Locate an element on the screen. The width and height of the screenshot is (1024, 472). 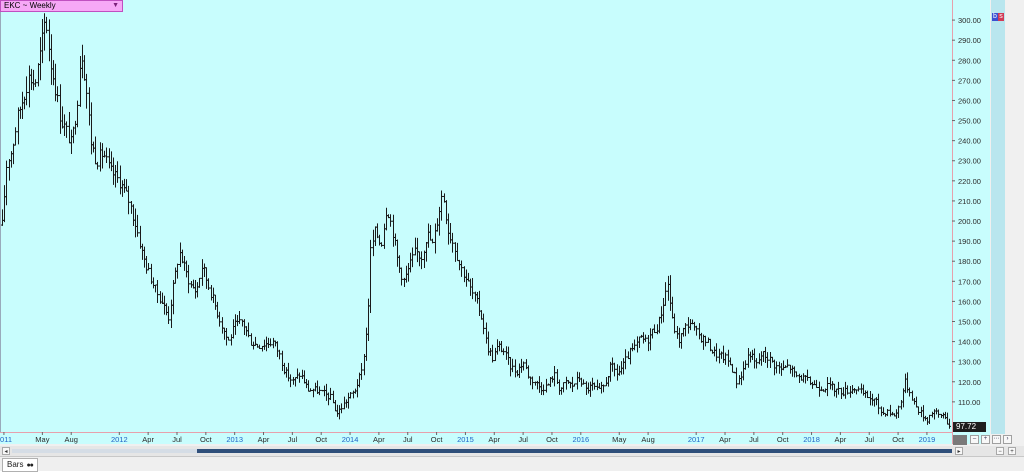
y-tick-label: 250.00 is located at coordinates (969, 121).